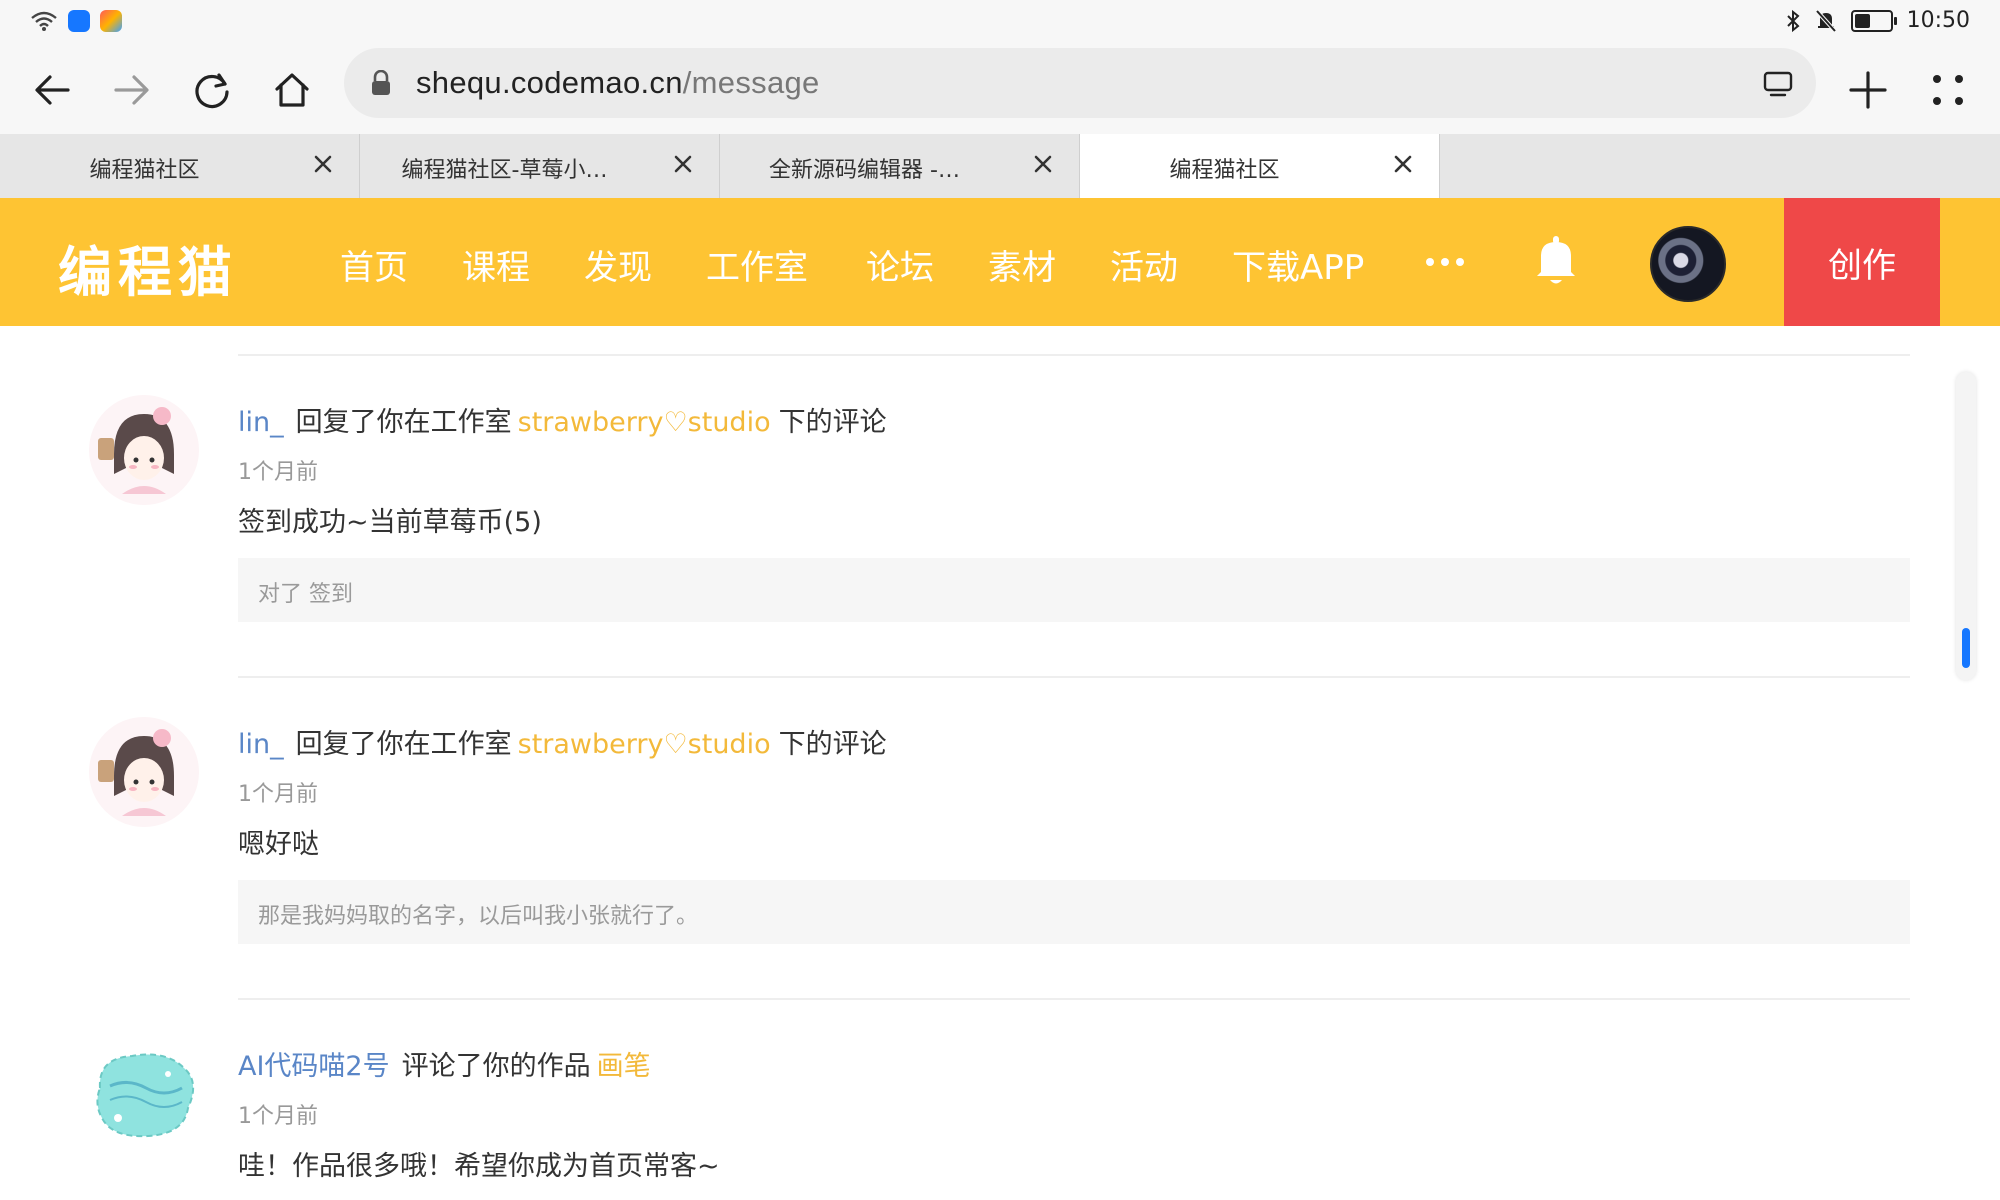 This screenshot has width=2000, height=1200. What do you see at coordinates (1074, 590) in the screenshot?
I see `message-quote: 对了 签到` at bounding box center [1074, 590].